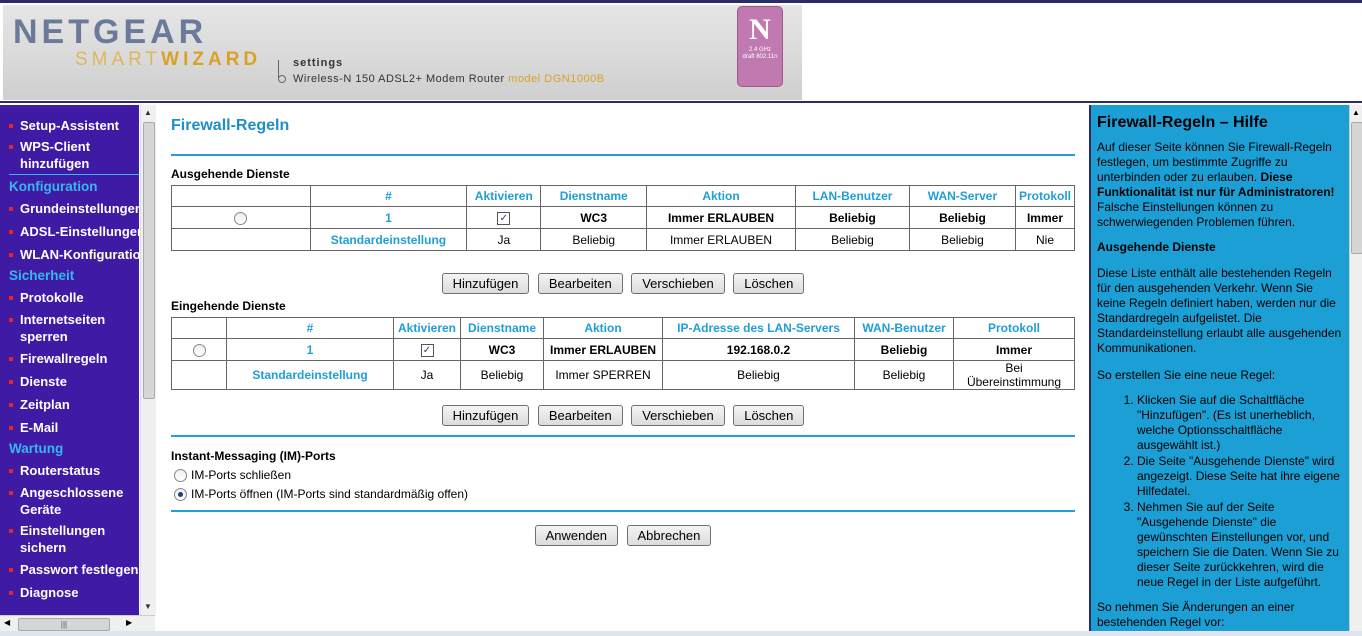 Image resolution: width=1362 pixels, height=636 pixels. I want to click on nav-adsl-einstellungen: ADSL-Einstellungen, so click(69, 231).